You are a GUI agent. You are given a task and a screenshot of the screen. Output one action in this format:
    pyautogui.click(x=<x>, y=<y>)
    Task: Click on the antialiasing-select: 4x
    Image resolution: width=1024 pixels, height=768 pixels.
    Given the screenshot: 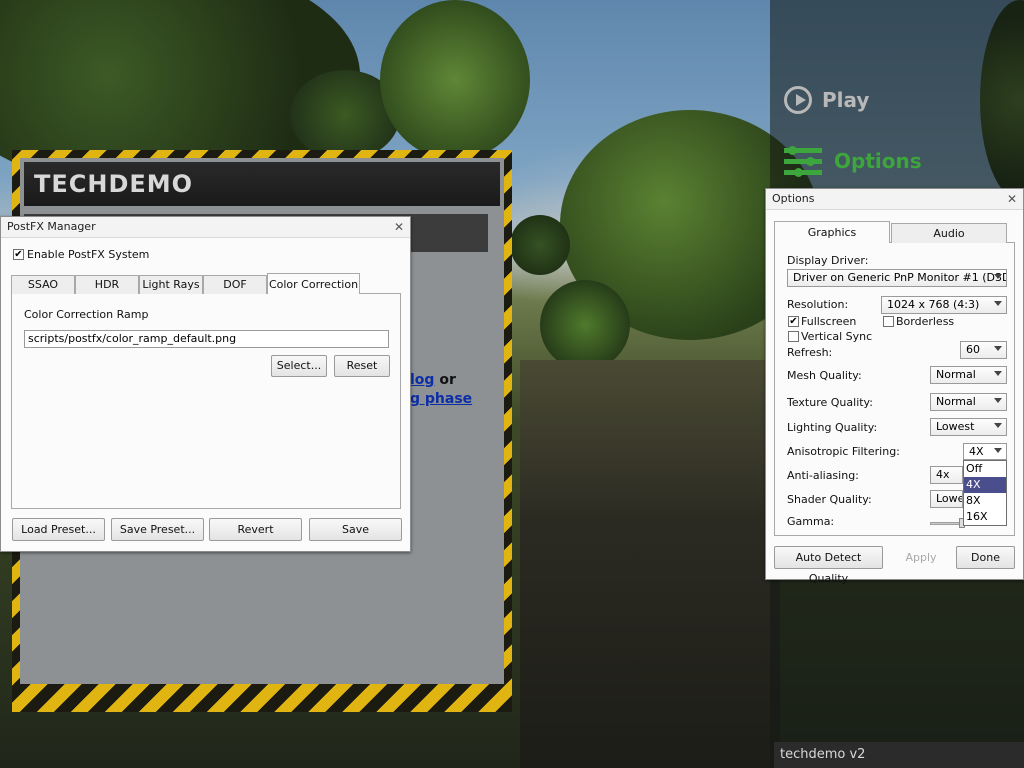 What is the action you would take?
    pyautogui.click(x=946, y=475)
    